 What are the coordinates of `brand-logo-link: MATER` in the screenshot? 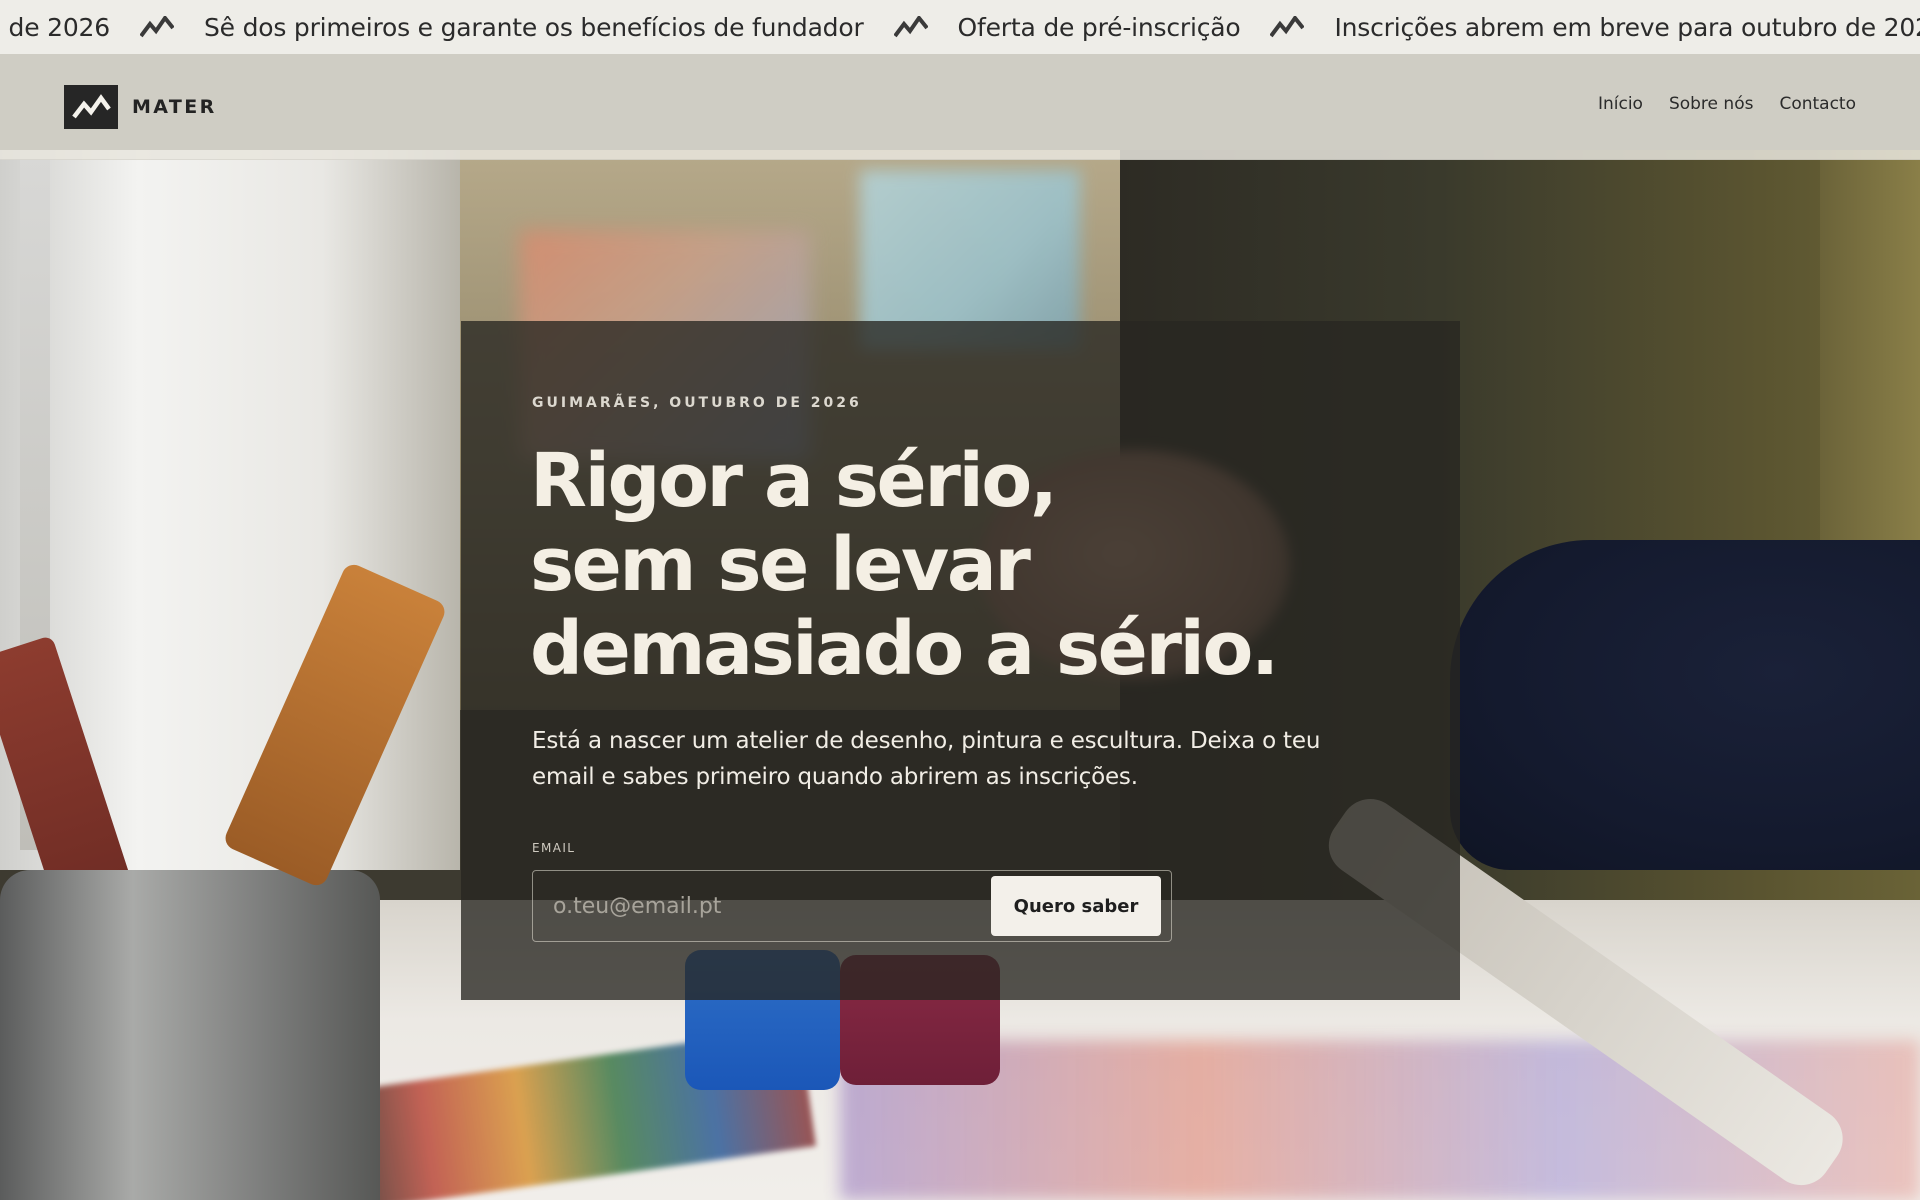 It's located at (140, 107).